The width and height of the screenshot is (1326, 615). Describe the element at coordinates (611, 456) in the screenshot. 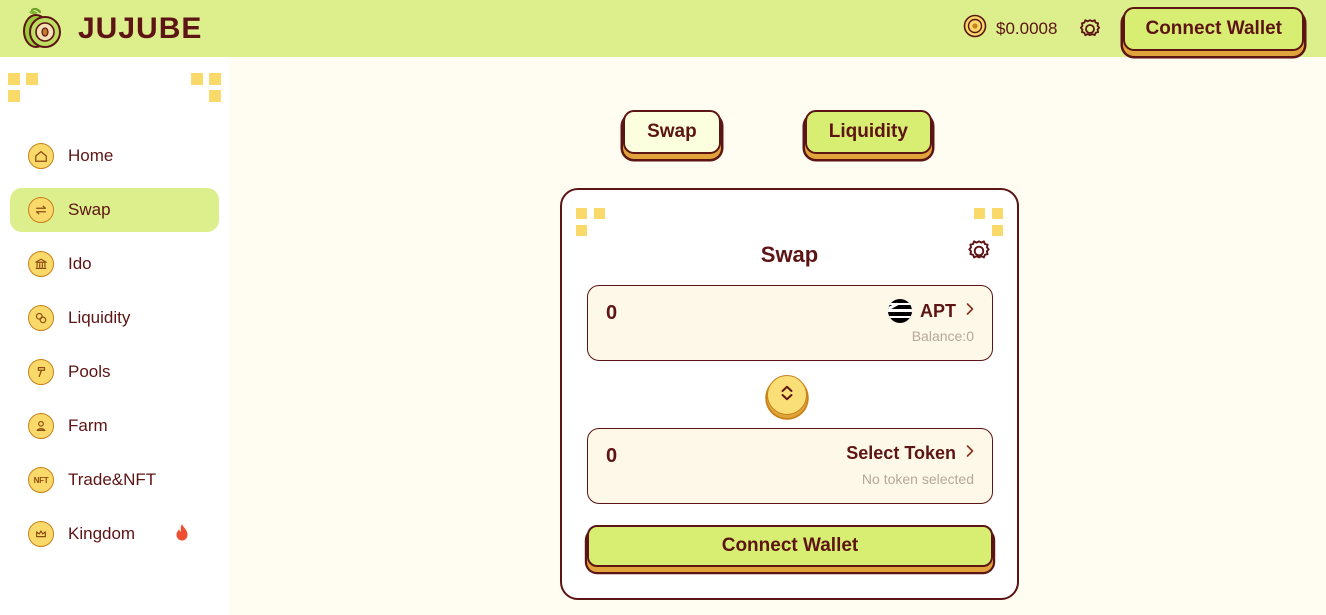

I see `to-amount-input: 0` at that location.